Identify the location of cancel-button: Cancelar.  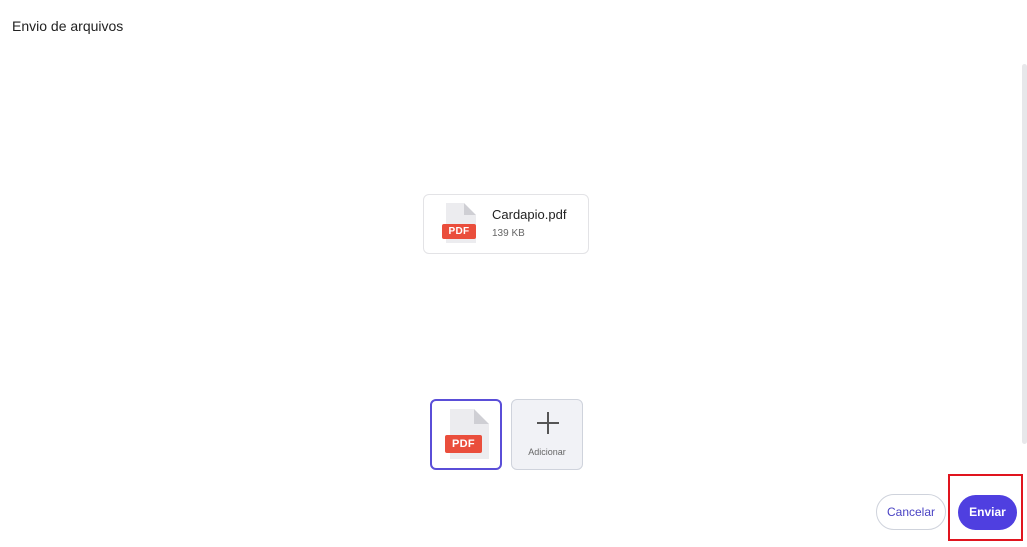
(911, 512).